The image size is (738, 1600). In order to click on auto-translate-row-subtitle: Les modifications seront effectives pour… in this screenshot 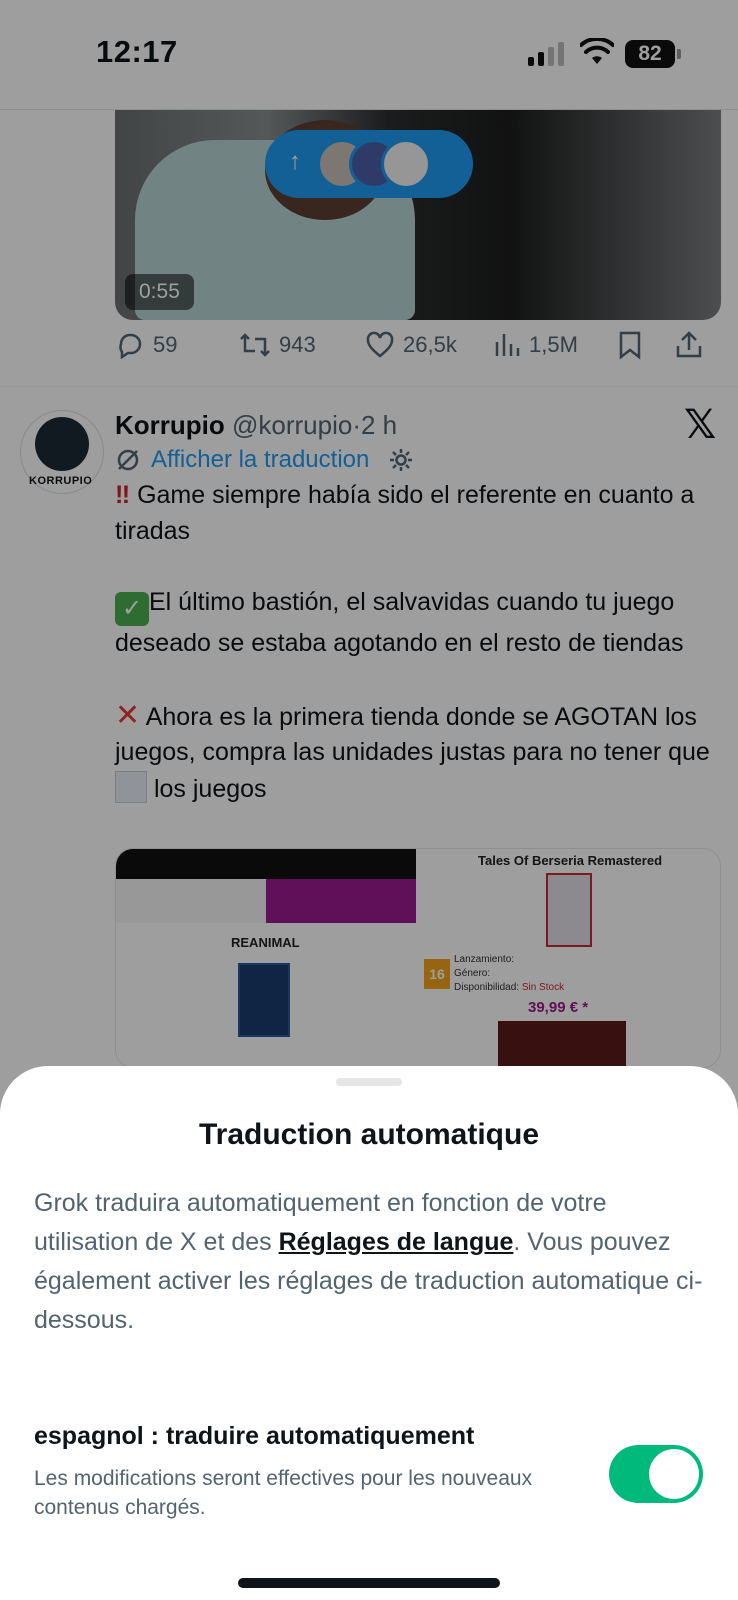, I will do `click(283, 1493)`.